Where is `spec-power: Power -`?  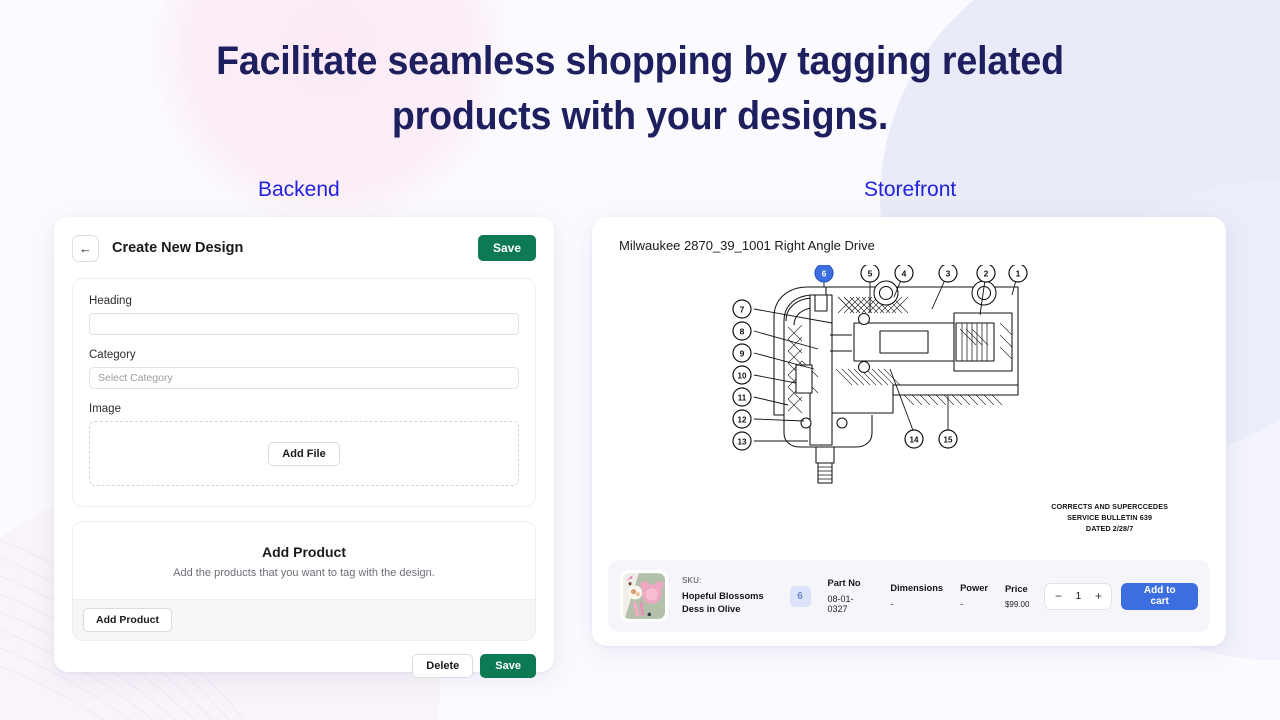
spec-power: Power - is located at coordinates (974, 596).